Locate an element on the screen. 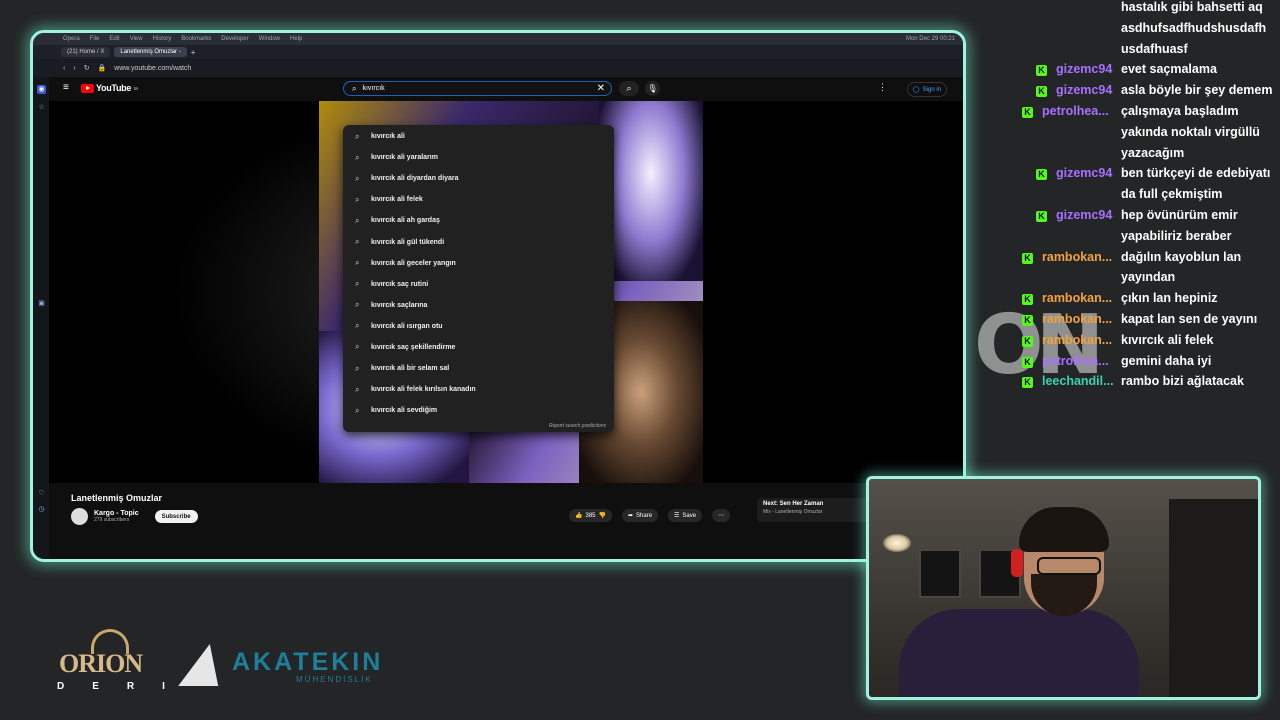 The image size is (1280, 720). suggestion-item: ⌕ kıvırcık ali felek kırılsın kanadın is located at coordinates (478, 389).